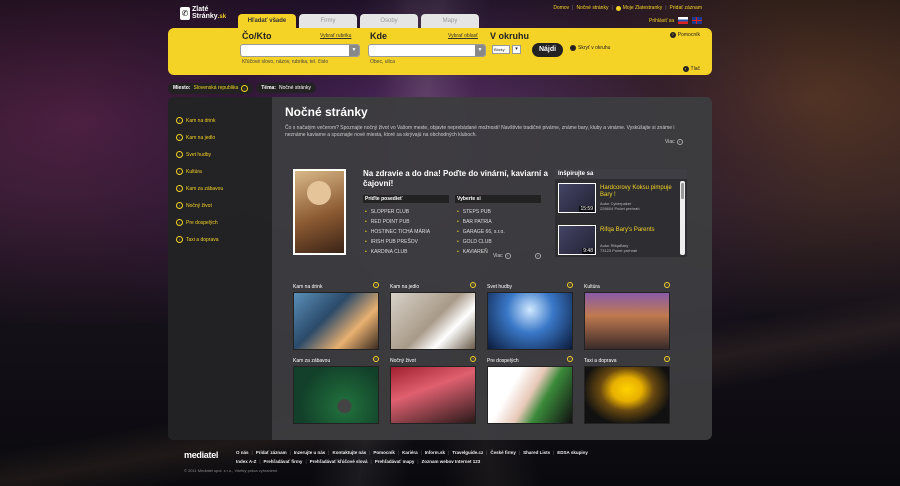 Image resolution: width=900 pixels, height=486 pixels. I want to click on slovak-flag-icon, so click(683, 20).